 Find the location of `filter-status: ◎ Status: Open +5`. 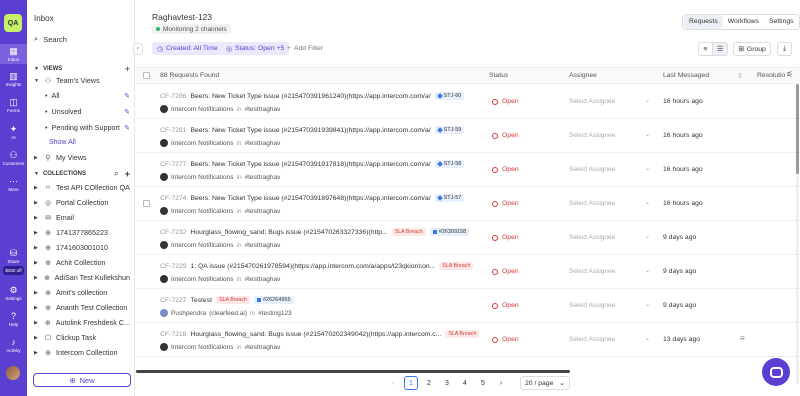

filter-status: ◎ Status: Open +5 is located at coordinates (255, 48).